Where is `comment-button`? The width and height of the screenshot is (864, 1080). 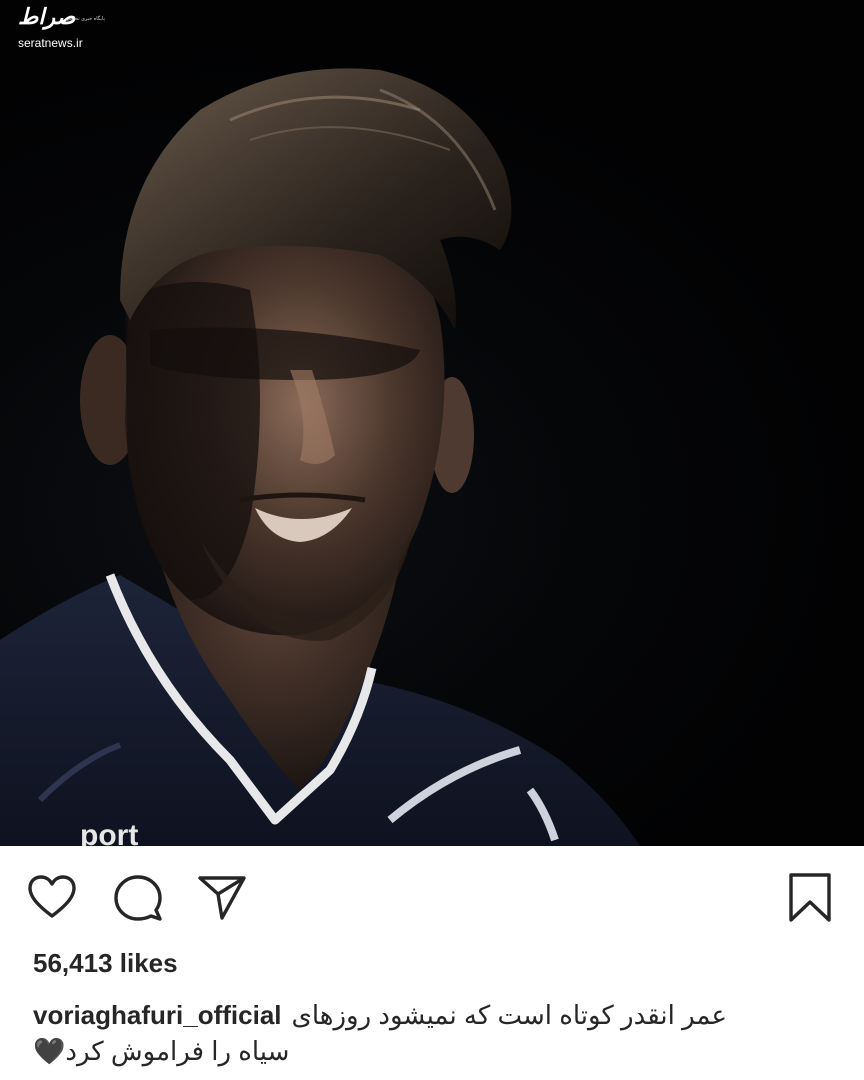 comment-button is located at coordinates (138, 898).